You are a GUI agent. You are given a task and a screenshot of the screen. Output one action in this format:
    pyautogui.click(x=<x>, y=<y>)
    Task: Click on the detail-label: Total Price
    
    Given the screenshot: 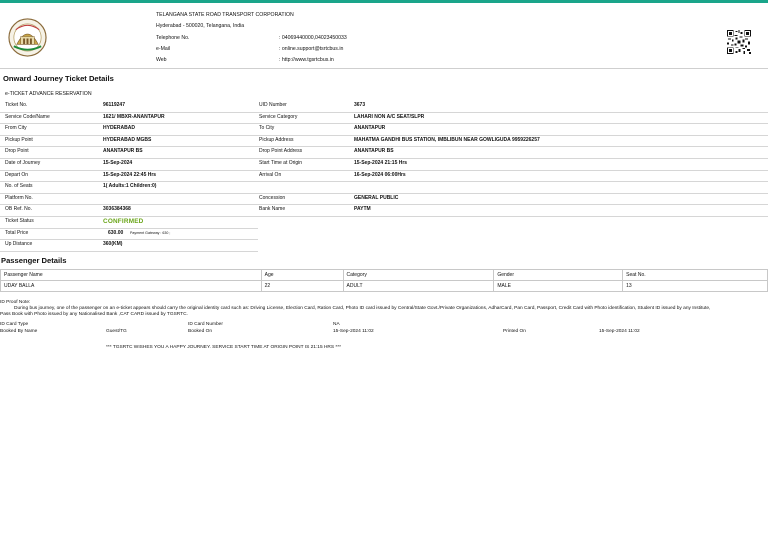 What is the action you would take?
    pyautogui.click(x=17, y=232)
    